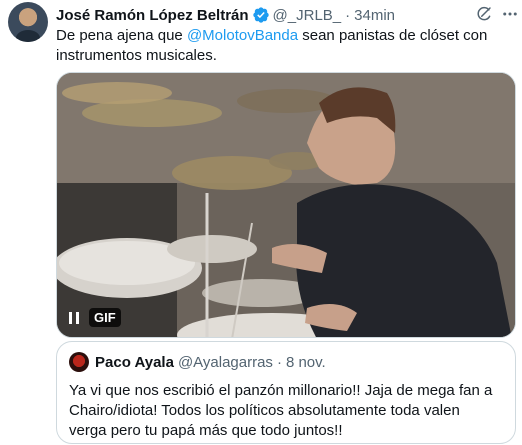 The image size is (522, 445). I want to click on tweet-header: José Ramón López Beltrán @_JRLB_ · 34min, so click(225, 15).